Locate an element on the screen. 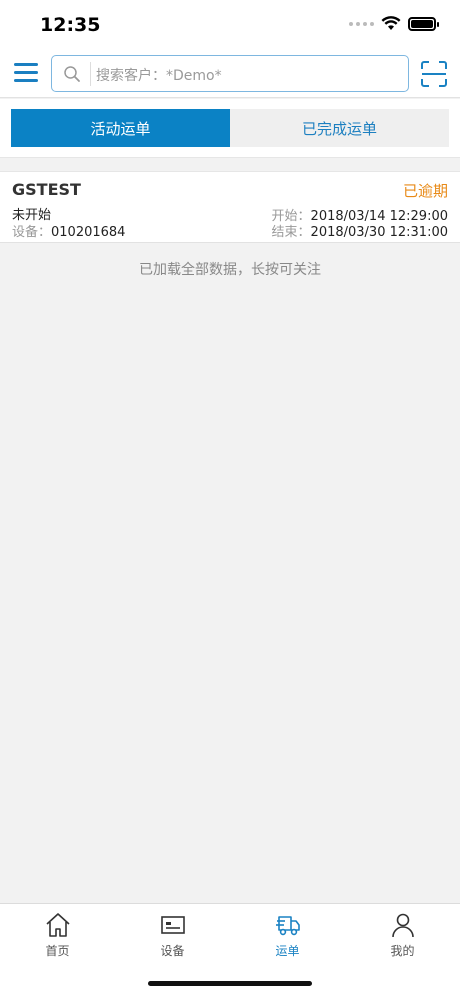  order-end: 结束：2018/03/30 12:31:00 is located at coordinates (360, 230).